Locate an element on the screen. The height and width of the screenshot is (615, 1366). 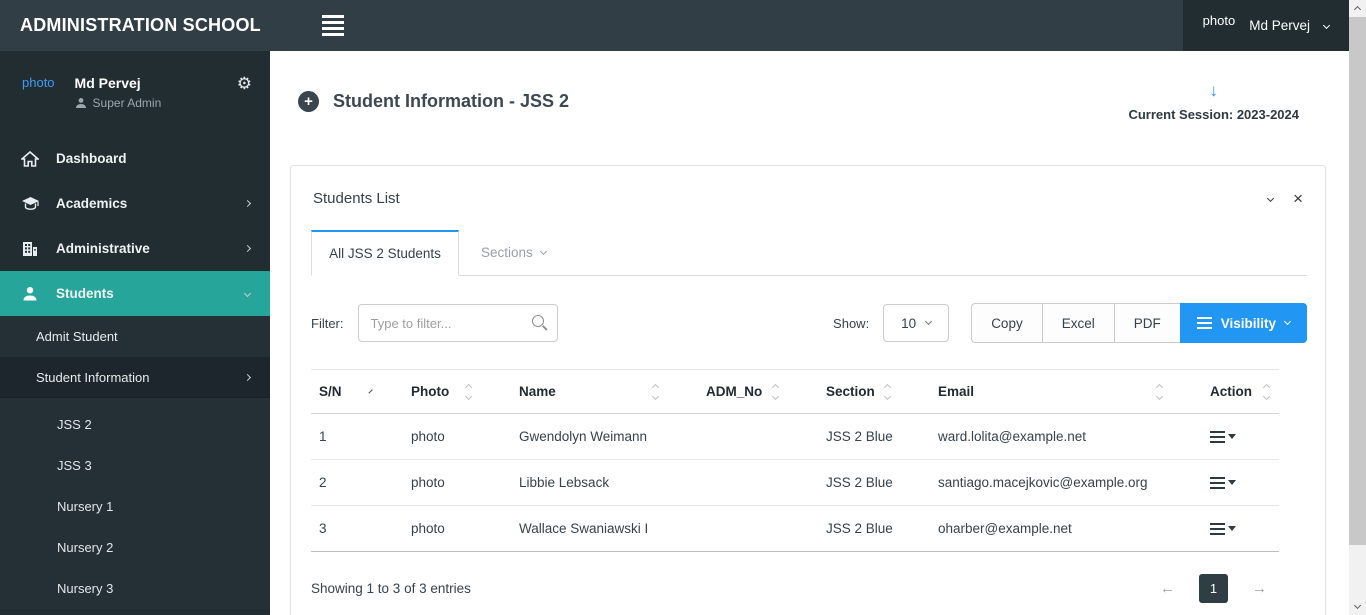
column-header-action: Action is located at coordinates (1240, 391).